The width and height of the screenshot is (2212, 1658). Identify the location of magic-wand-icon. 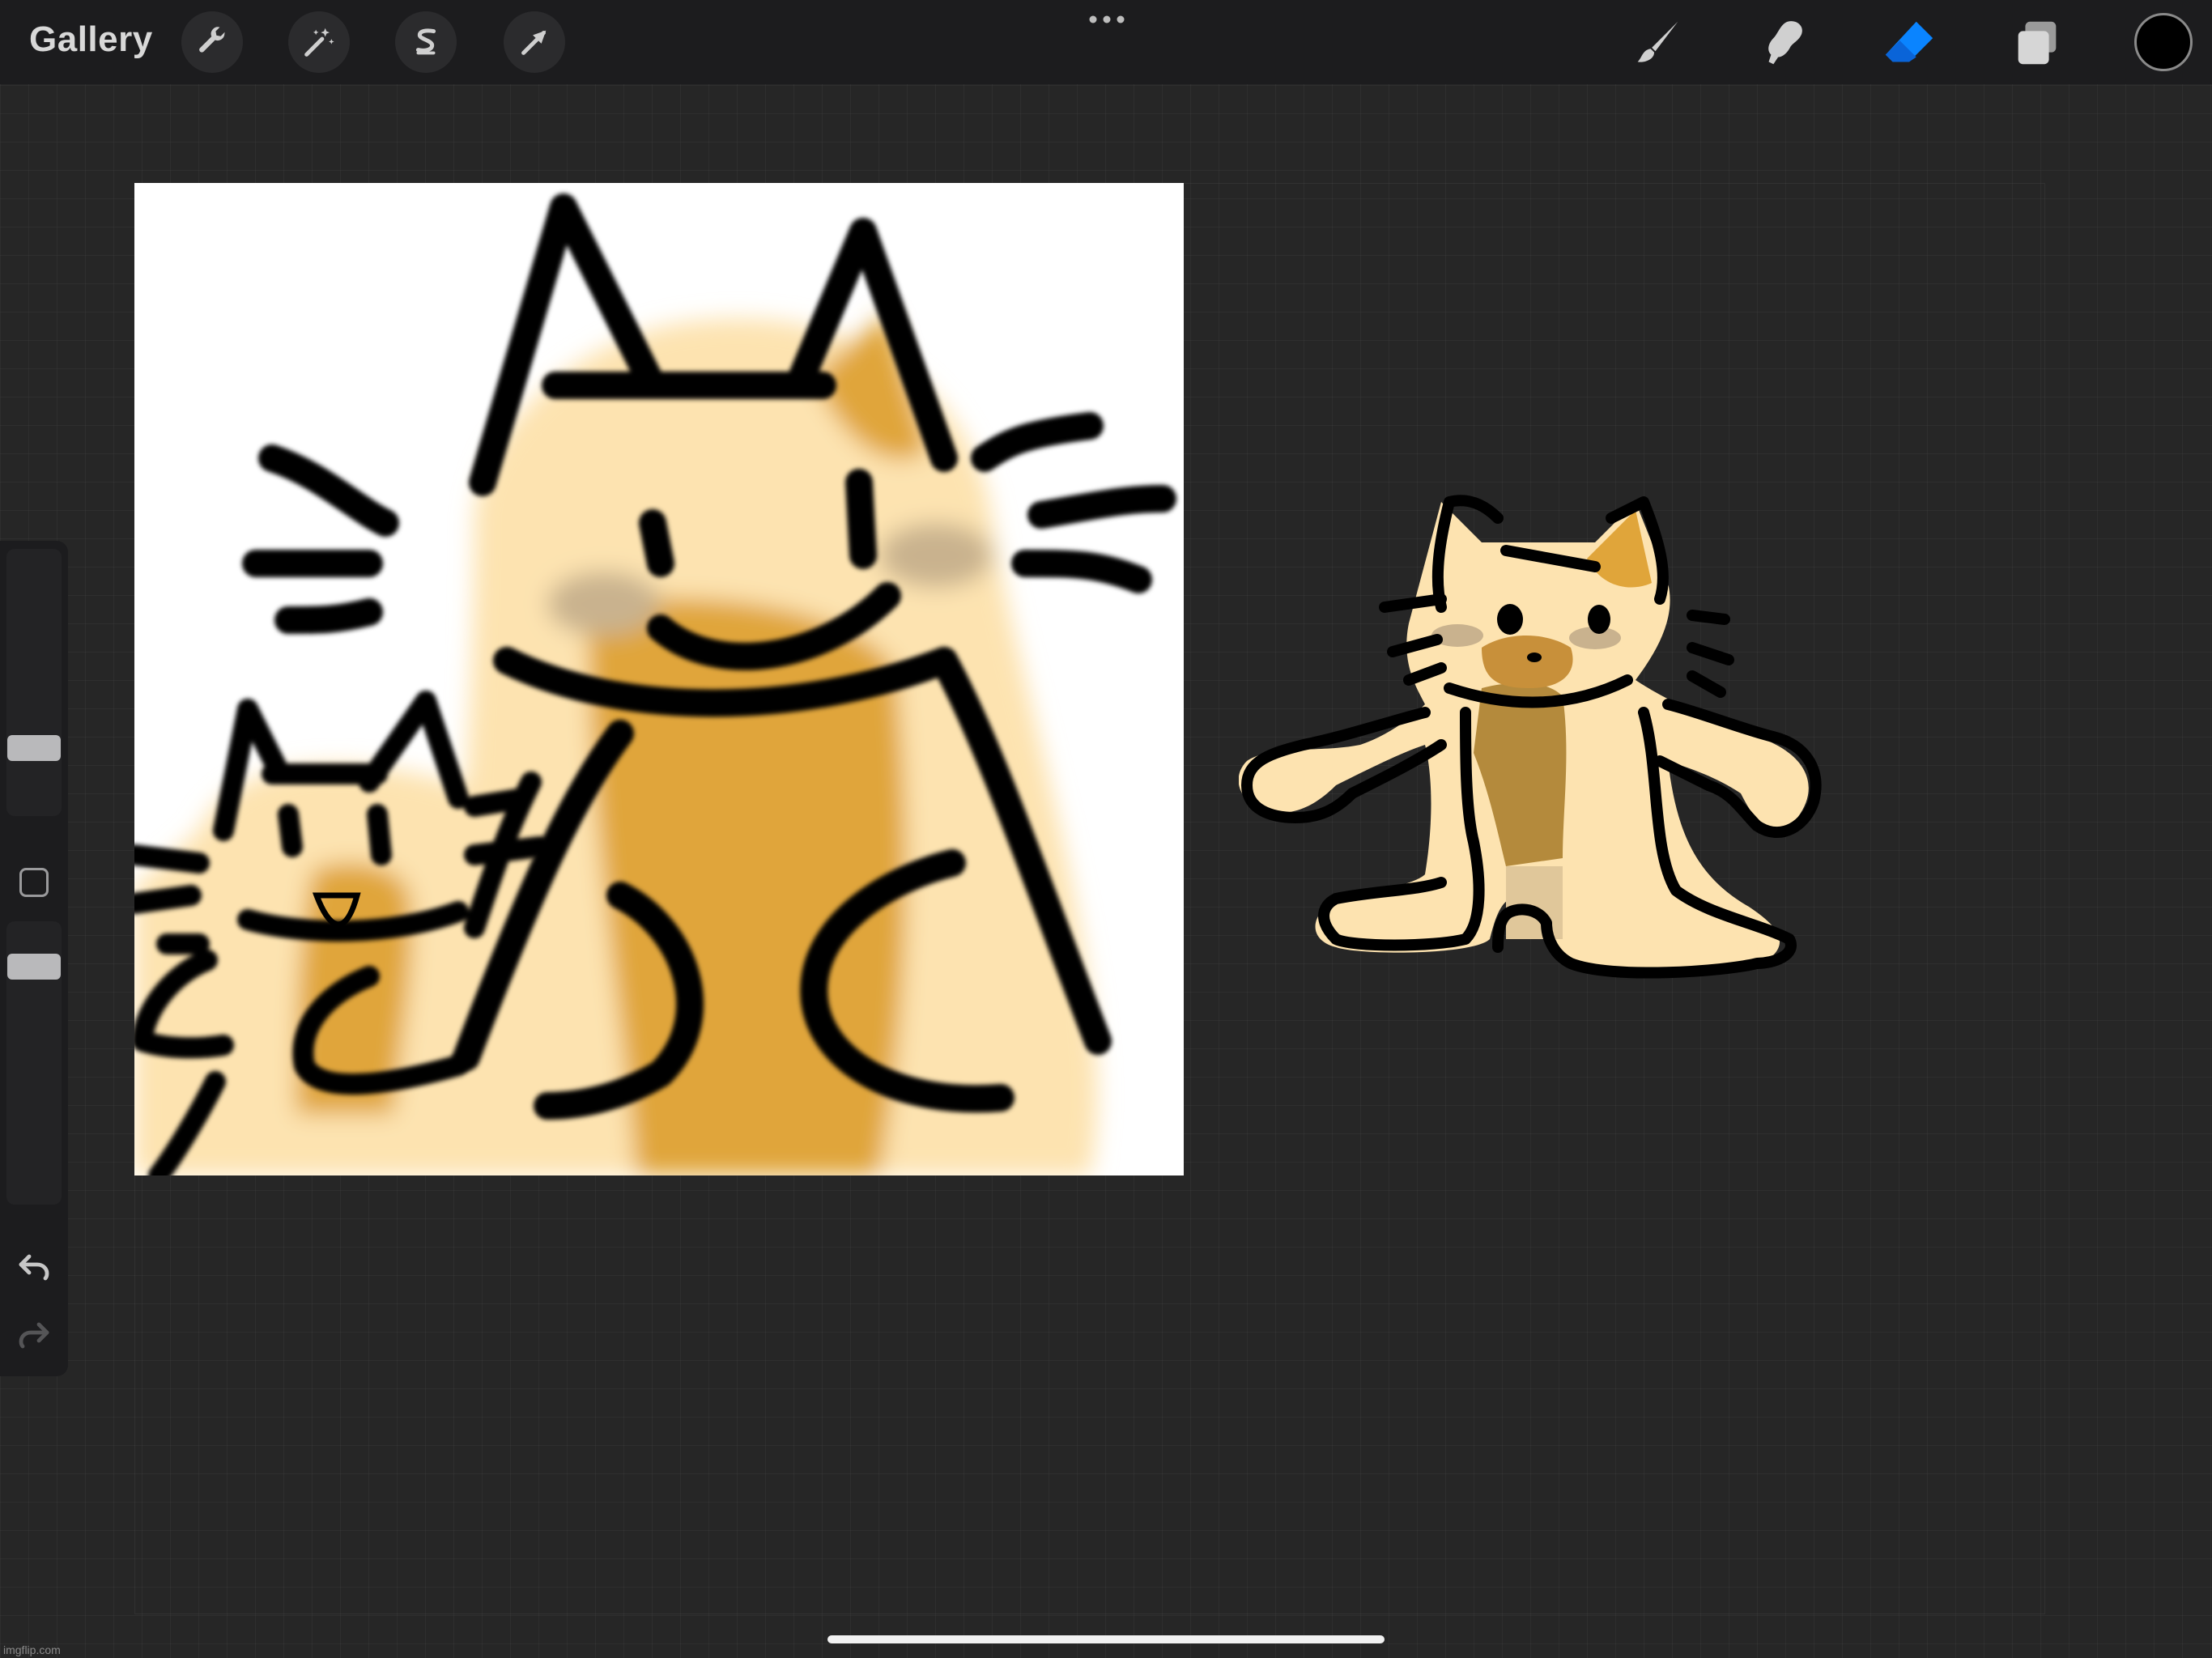
(319, 42).